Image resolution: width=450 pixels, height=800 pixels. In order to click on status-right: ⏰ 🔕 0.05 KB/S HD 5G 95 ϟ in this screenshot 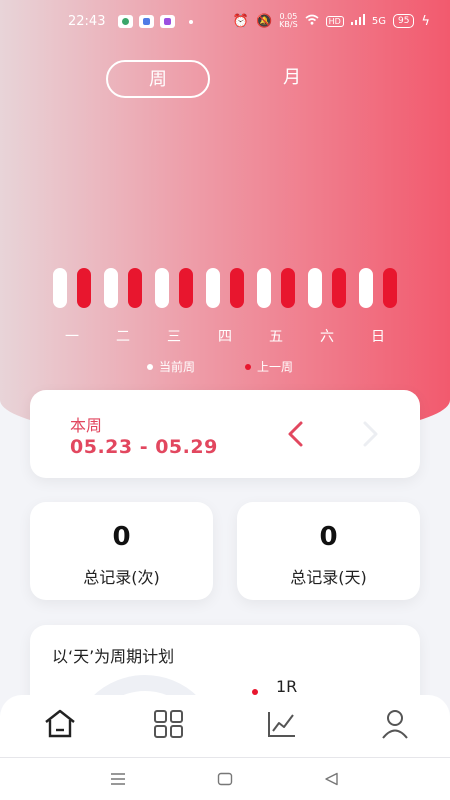, I will do `click(331, 21)`.